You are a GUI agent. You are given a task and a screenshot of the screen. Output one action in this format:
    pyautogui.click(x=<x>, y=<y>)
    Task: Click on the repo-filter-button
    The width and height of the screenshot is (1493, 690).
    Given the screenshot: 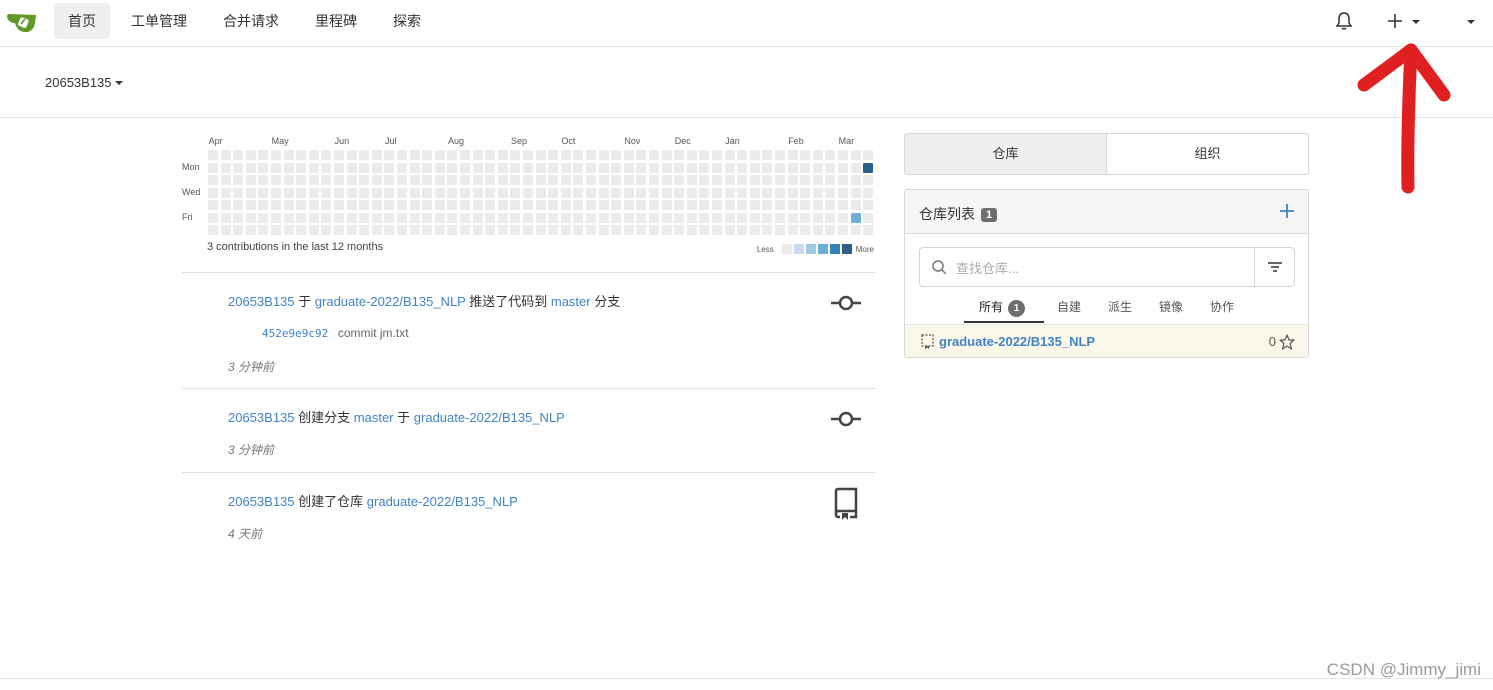 What is the action you would take?
    pyautogui.click(x=1274, y=267)
    